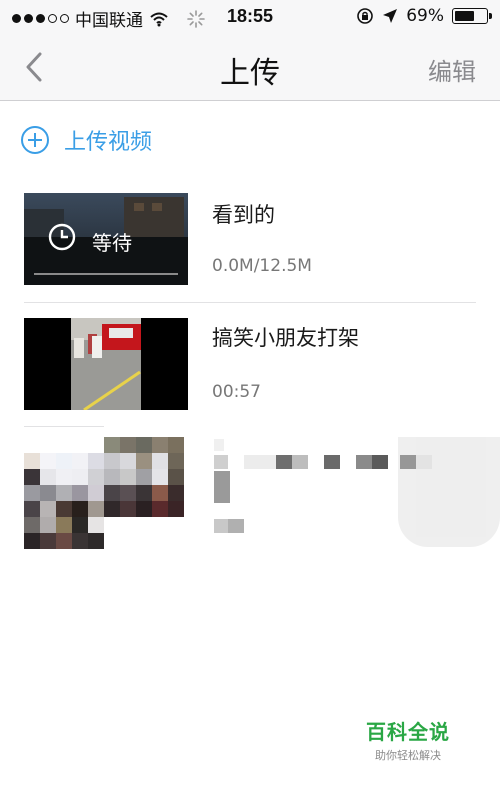 This screenshot has width=500, height=789. Describe the element at coordinates (236, 392) in the screenshot. I see `video-duration: 00:57` at that location.